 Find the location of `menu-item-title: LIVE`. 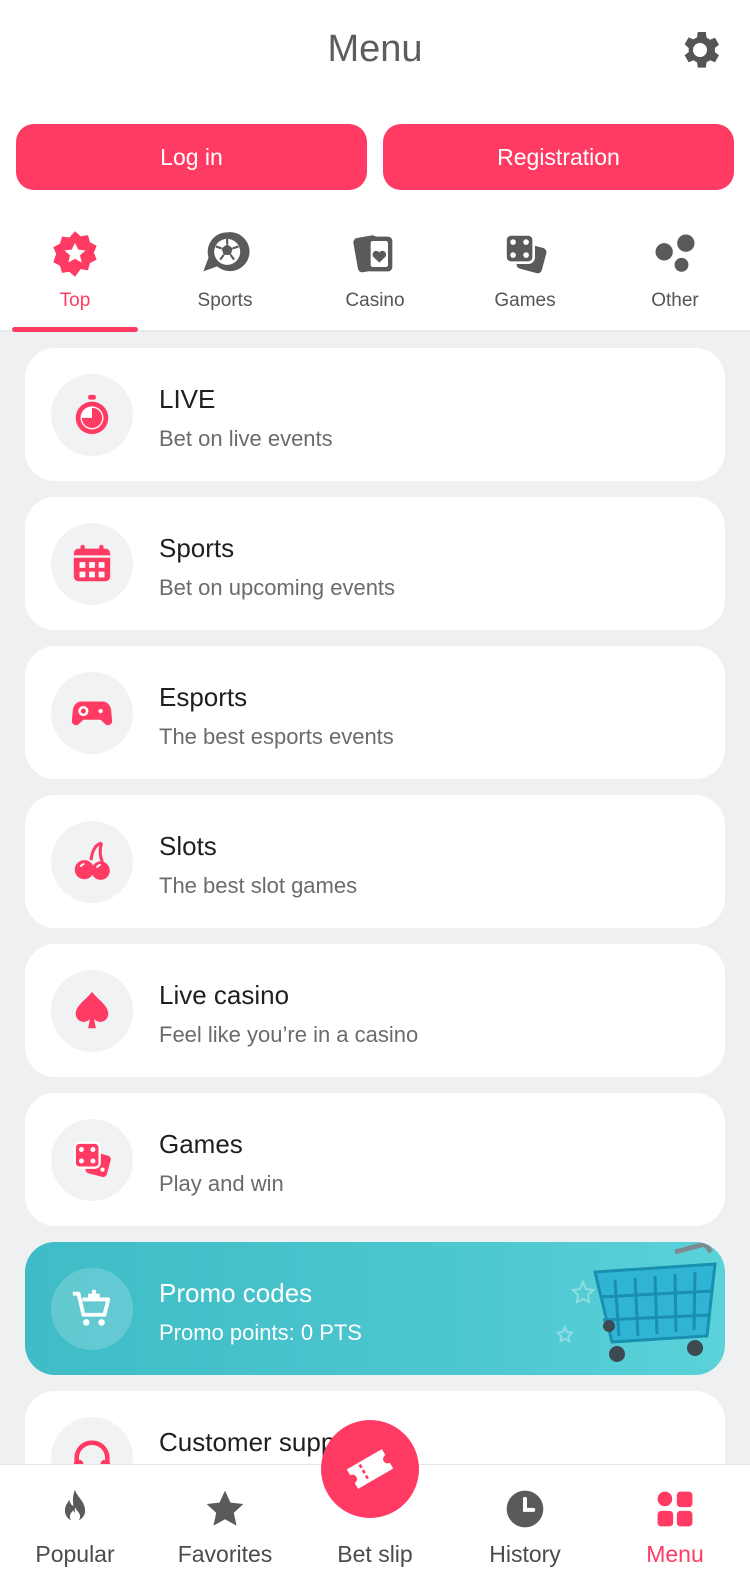

menu-item-title: LIVE is located at coordinates (187, 399).